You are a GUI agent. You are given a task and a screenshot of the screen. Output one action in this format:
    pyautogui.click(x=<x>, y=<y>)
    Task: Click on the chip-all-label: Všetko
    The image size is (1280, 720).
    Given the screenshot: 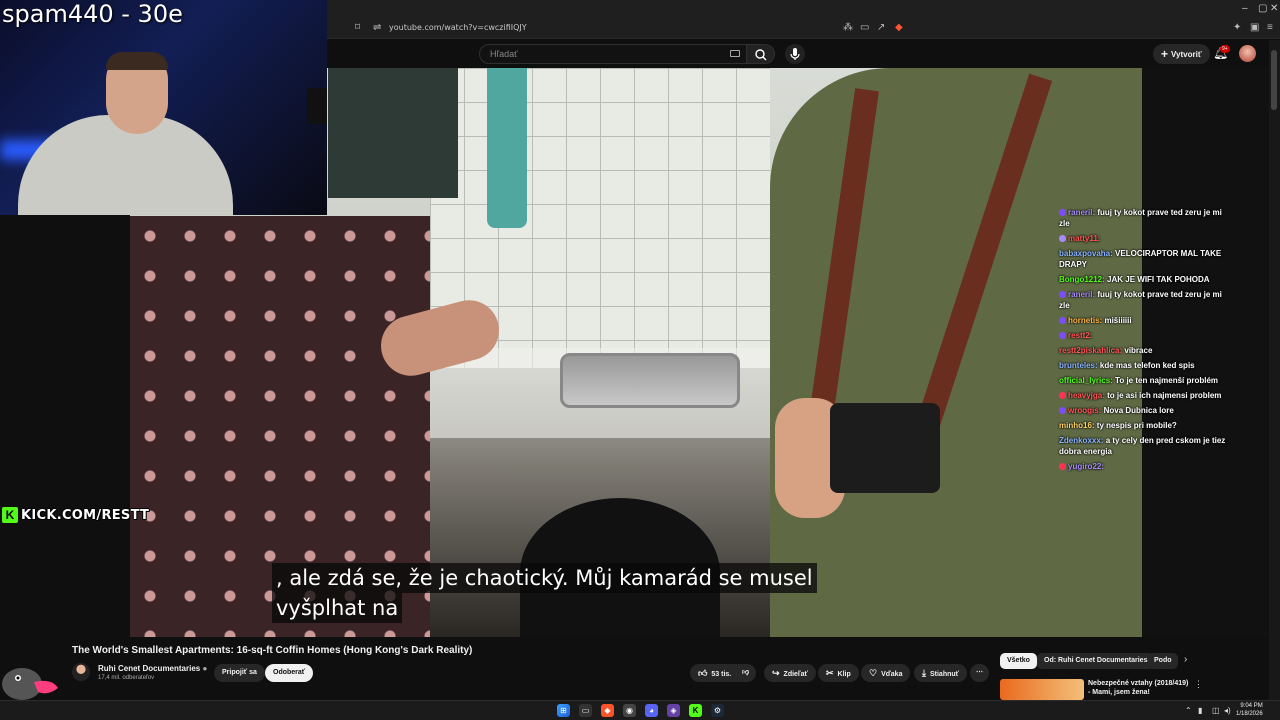 What is the action you would take?
    pyautogui.click(x=1018, y=660)
    